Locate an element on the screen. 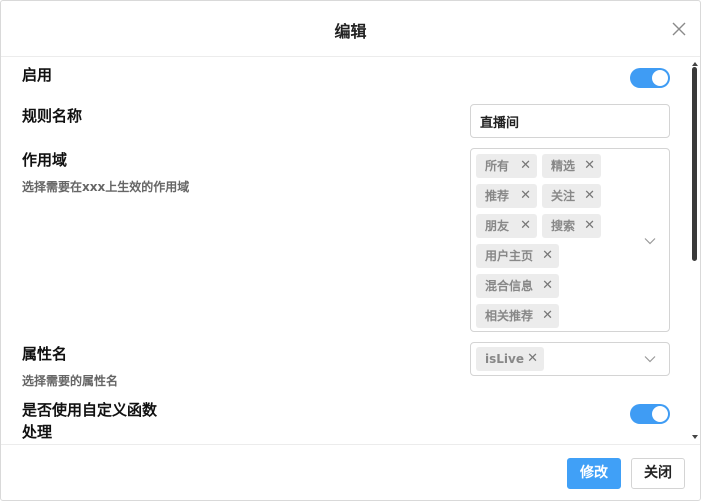 The width and height of the screenshot is (701, 501). scope-tag: 混合信息 ✕ is located at coordinates (517, 286).